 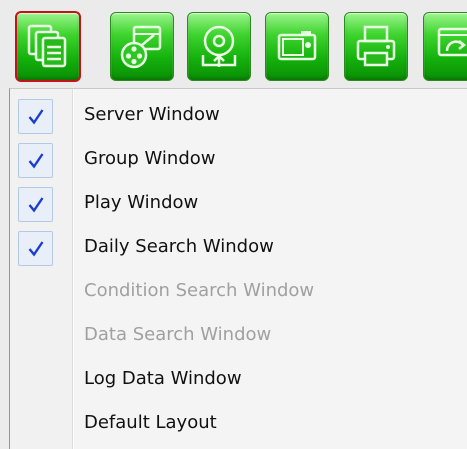 What do you see at coordinates (238, 203) in the screenshot?
I see `menu-item-play-window: Play Window` at bounding box center [238, 203].